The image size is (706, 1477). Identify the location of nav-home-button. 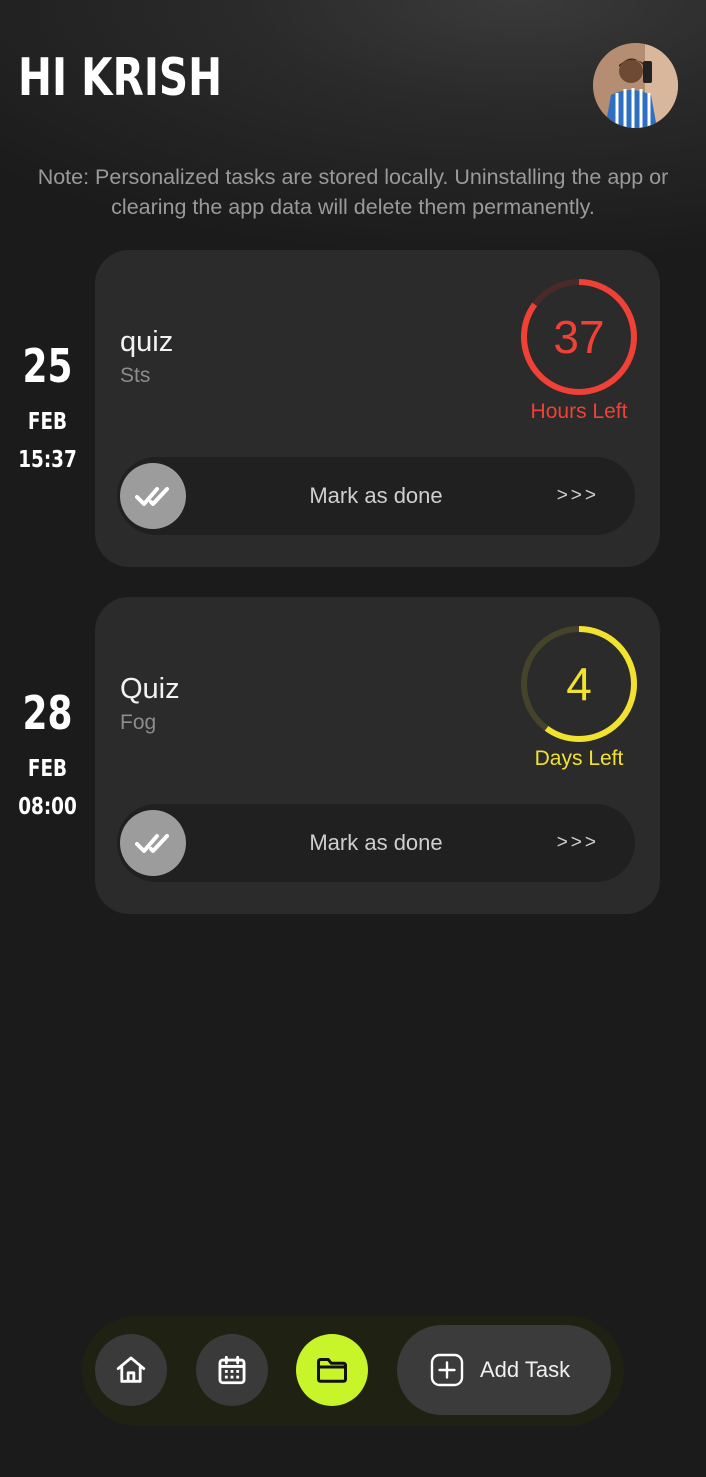
(131, 1370).